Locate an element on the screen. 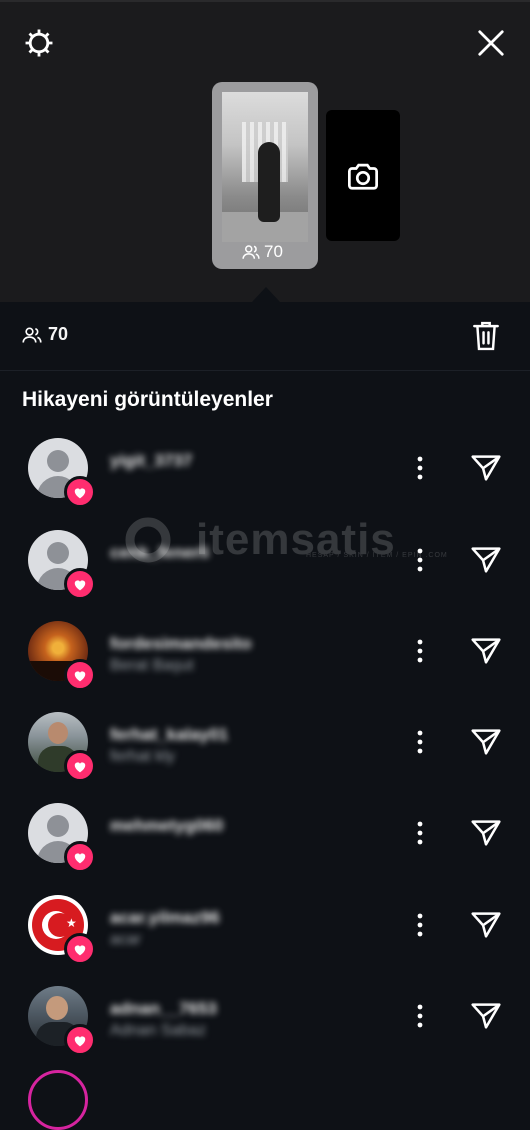 This screenshot has width=530, height=1130. story-image-person is located at coordinates (269, 182).